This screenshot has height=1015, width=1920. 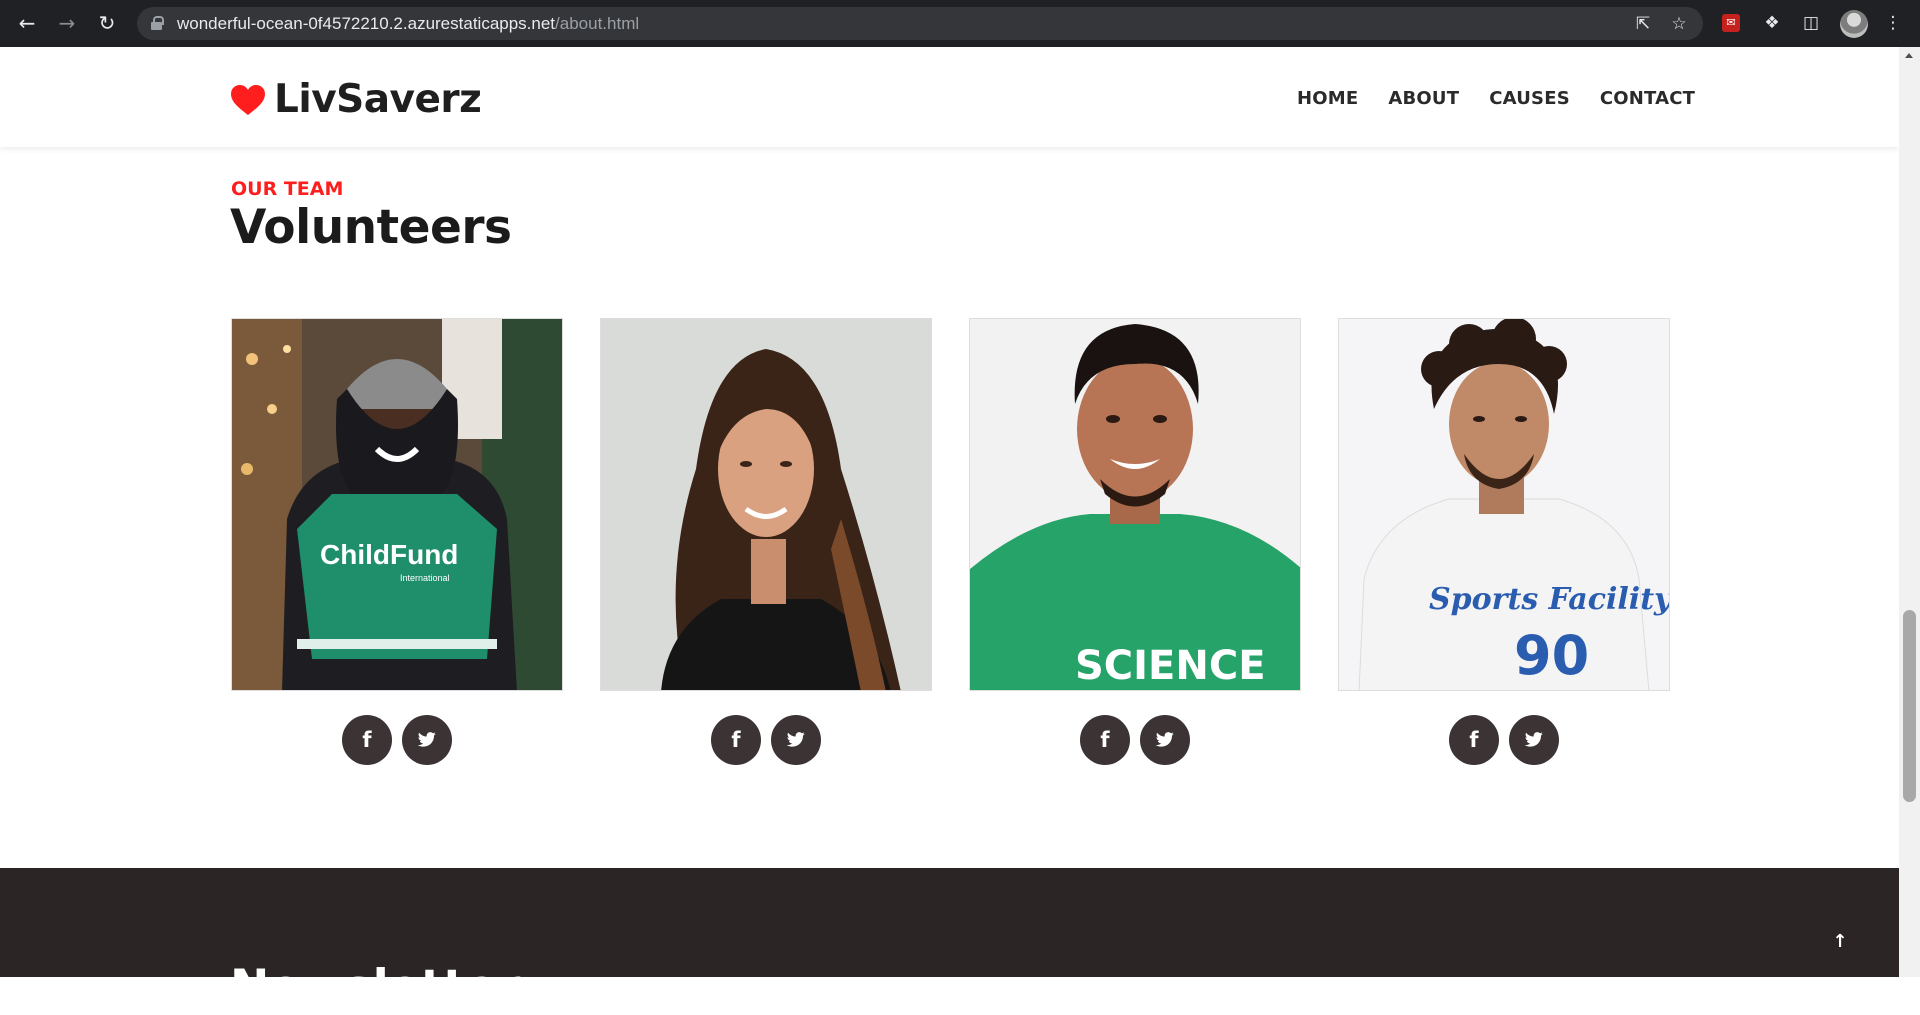 I want to click on photo-subtext: International, so click(x=425, y=578).